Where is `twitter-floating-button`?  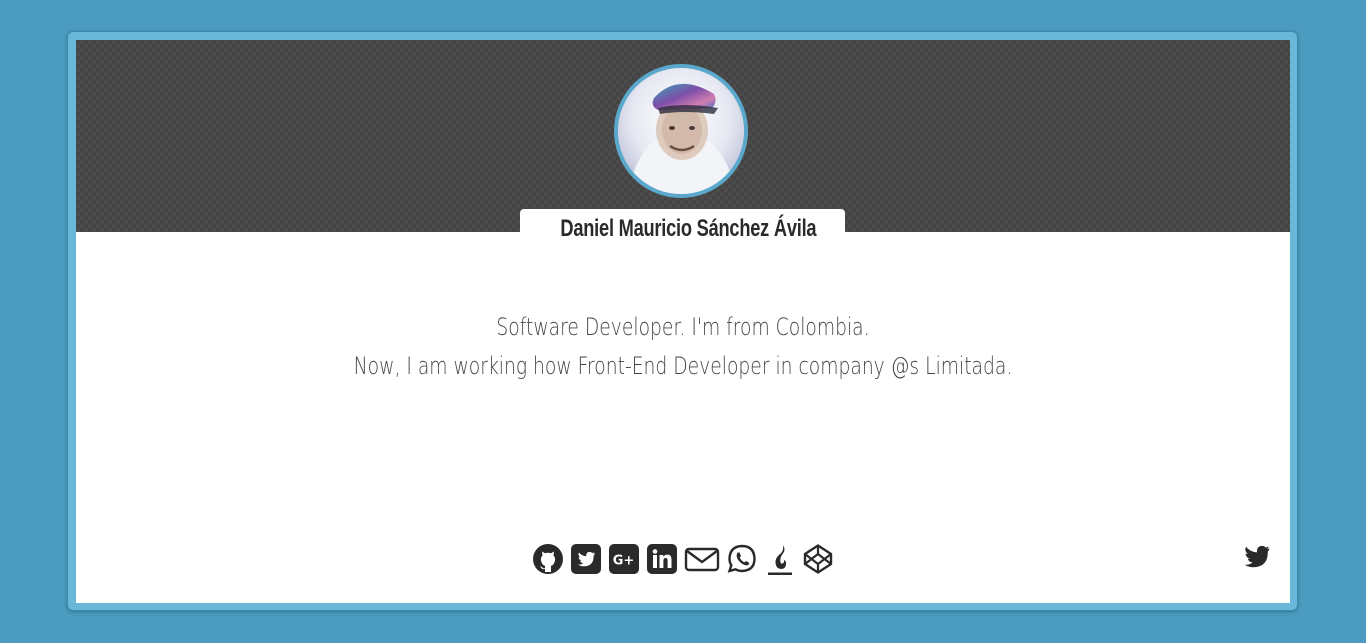 twitter-floating-button is located at coordinates (1255, 558).